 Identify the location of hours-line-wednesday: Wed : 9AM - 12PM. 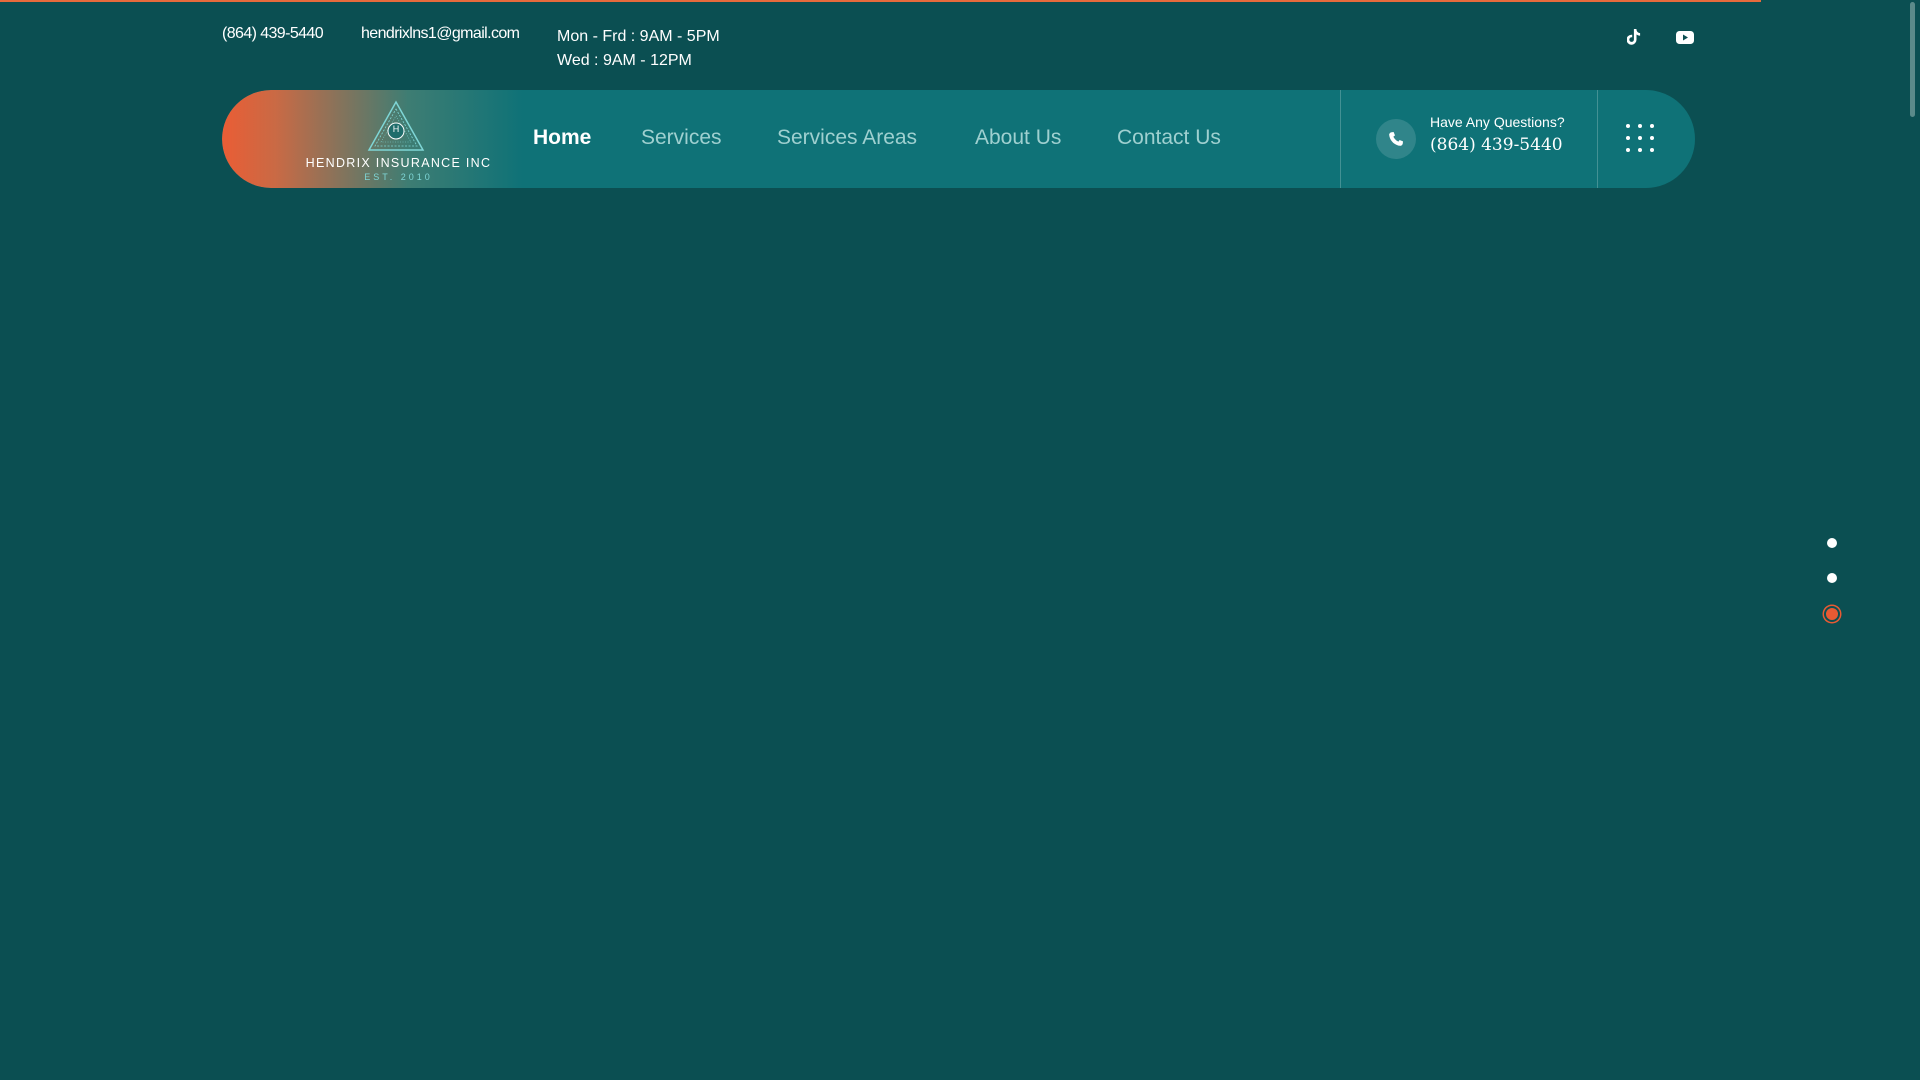
(624, 60).